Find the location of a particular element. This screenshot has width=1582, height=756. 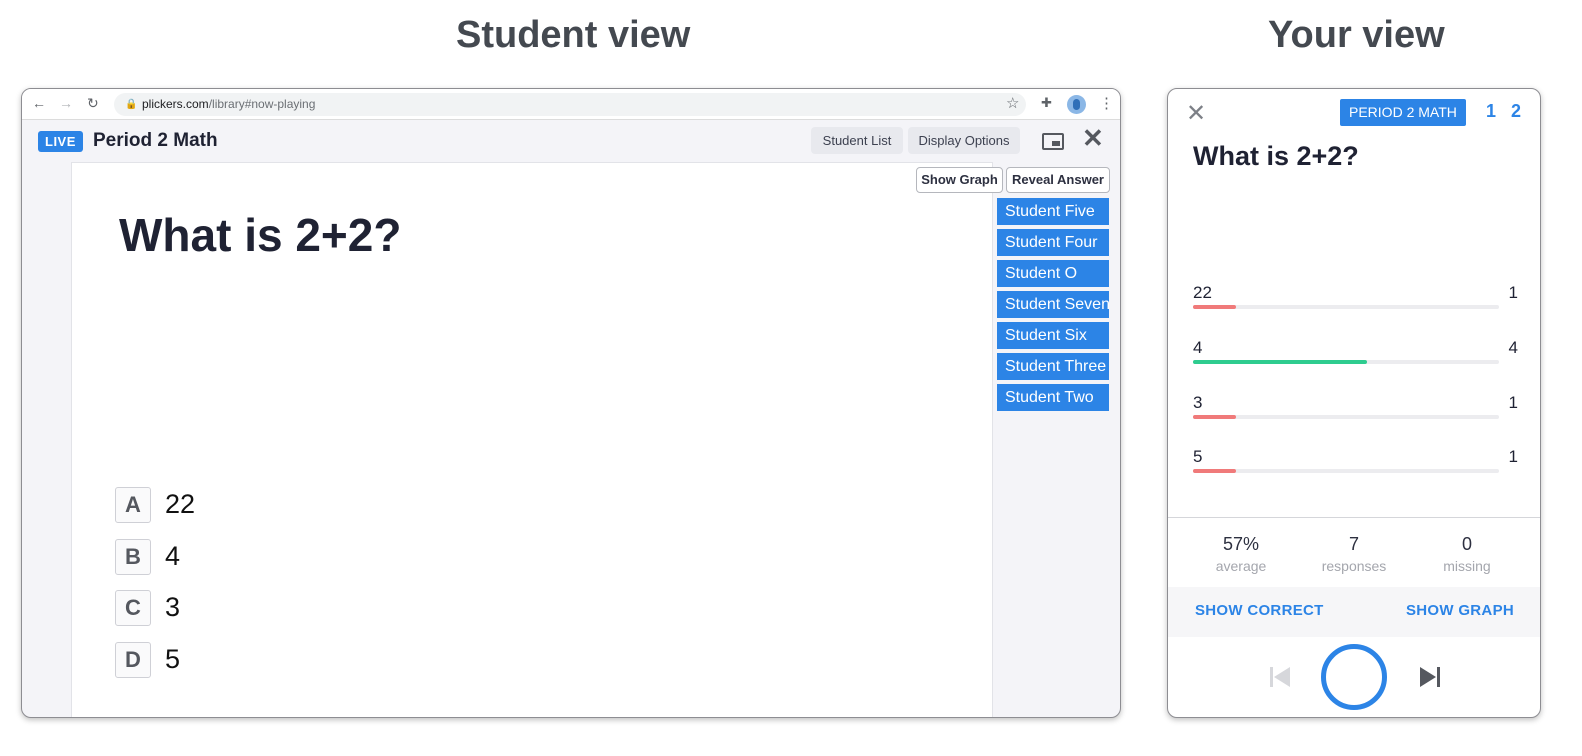

class-name: Period 2 Math is located at coordinates (155, 140).